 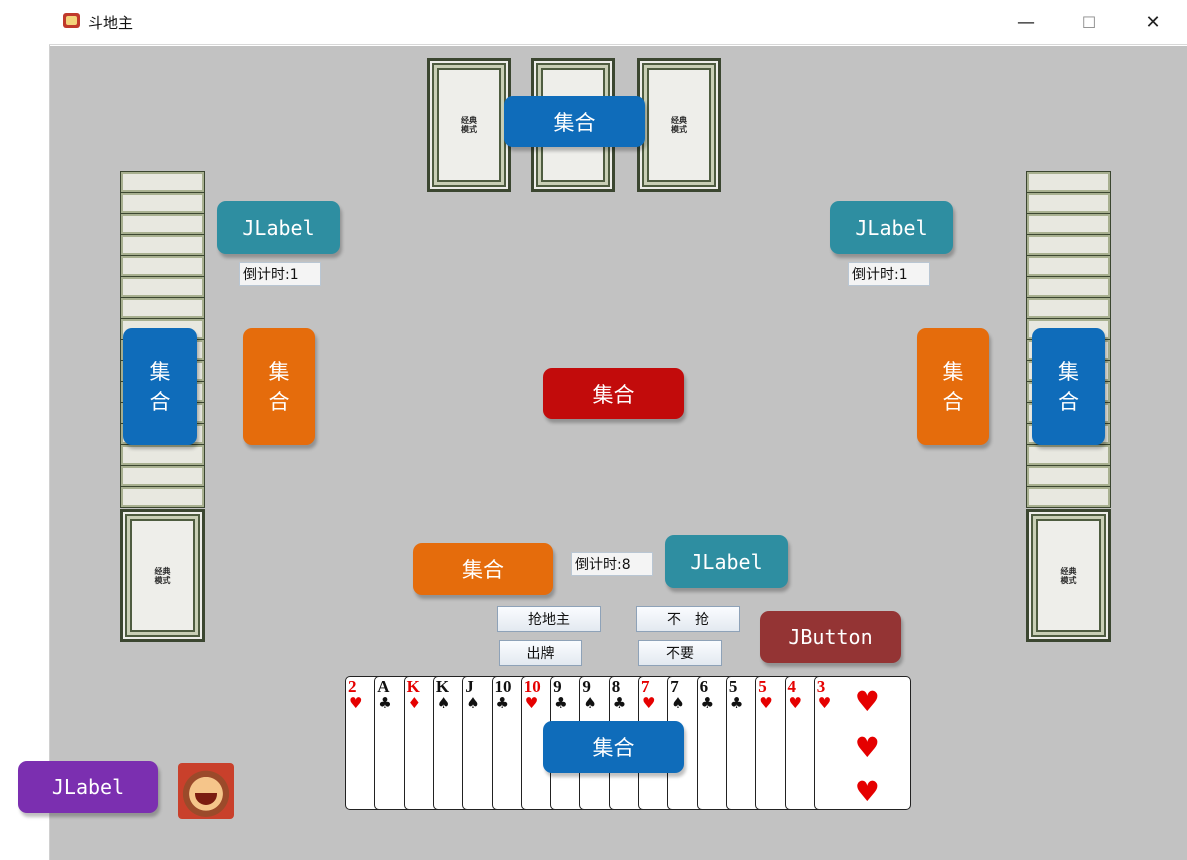 What do you see at coordinates (613, 393) in the screenshot?
I see `center-label: 集合` at bounding box center [613, 393].